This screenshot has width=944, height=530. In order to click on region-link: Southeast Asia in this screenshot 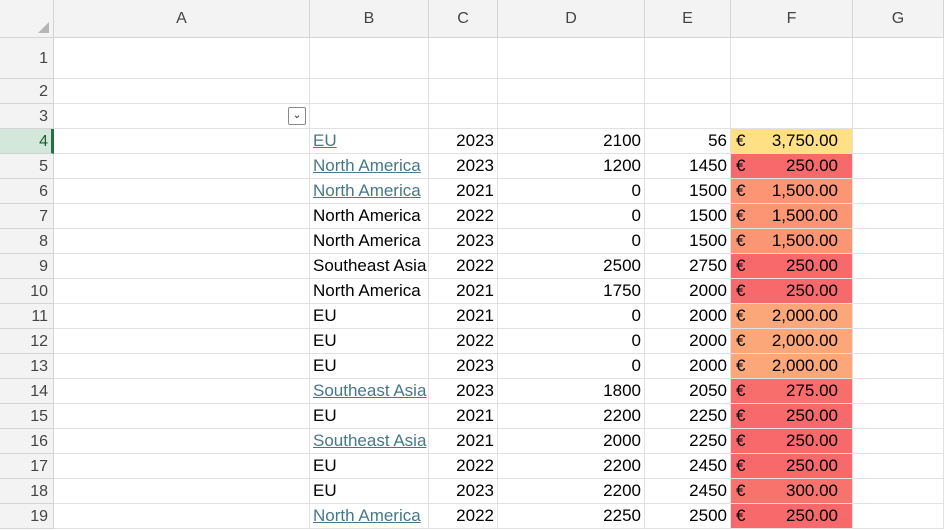, I will do `click(369, 440)`.